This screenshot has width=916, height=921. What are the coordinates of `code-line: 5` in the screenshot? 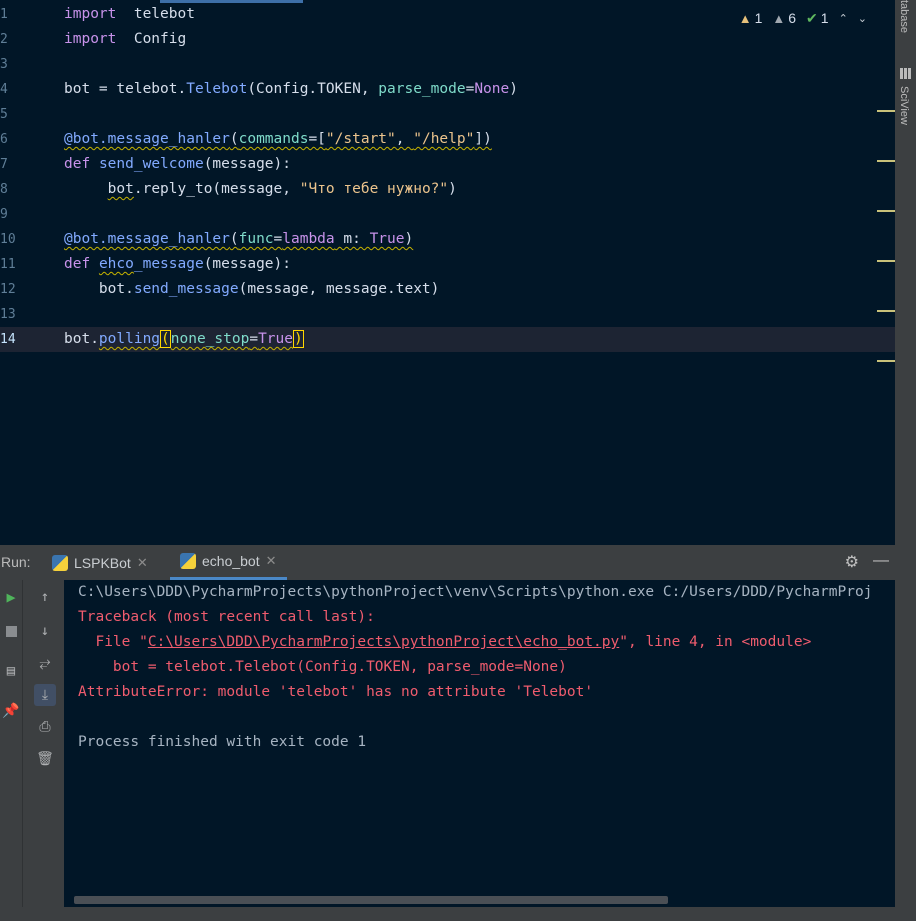 It's located at (447, 114).